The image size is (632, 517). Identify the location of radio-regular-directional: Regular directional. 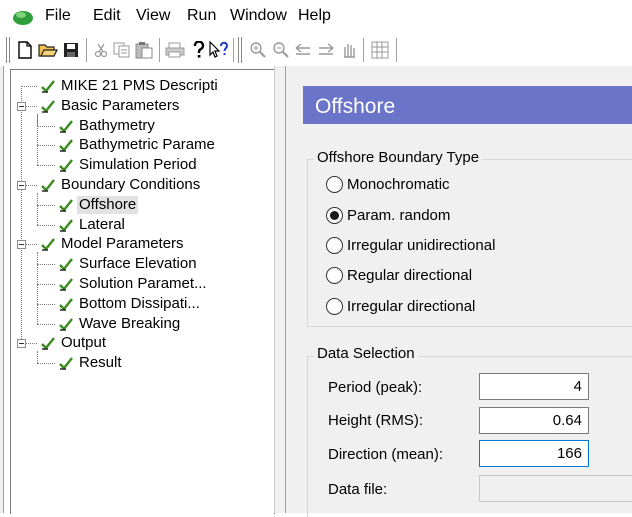
(399, 275).